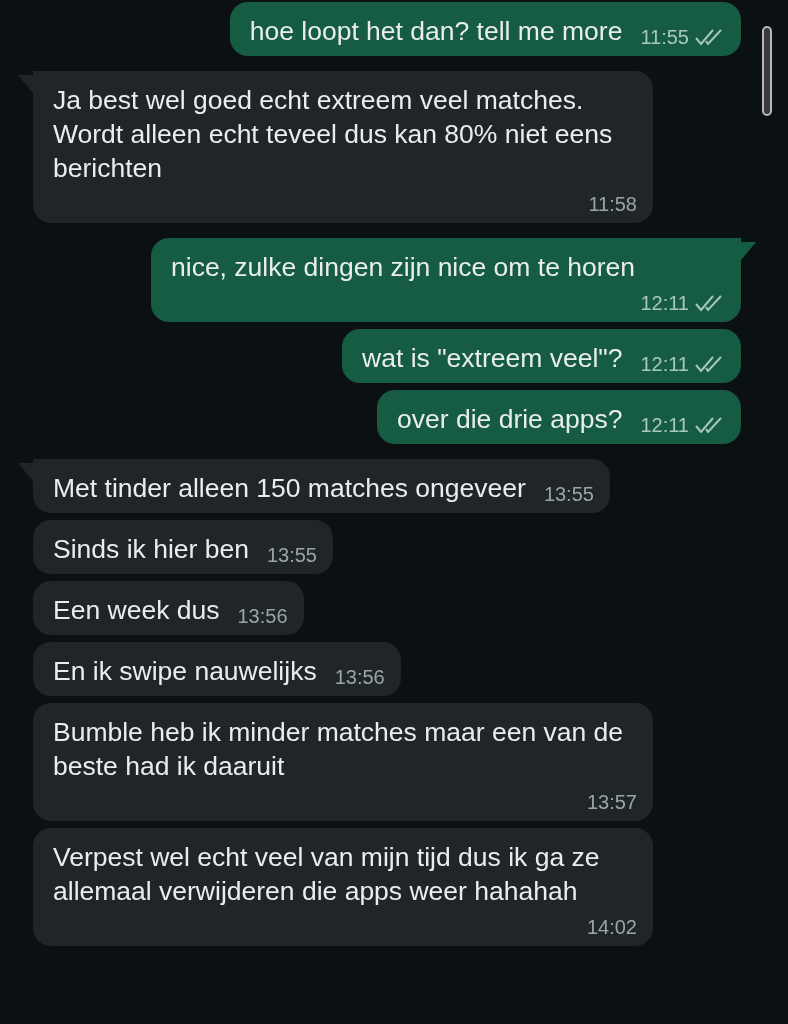 This screenshot has width=788, height=1024. I want to click on outgoing-message-bubble: nice, zulke dingen zijn nice om te horen 12:11, so click(446, 280).